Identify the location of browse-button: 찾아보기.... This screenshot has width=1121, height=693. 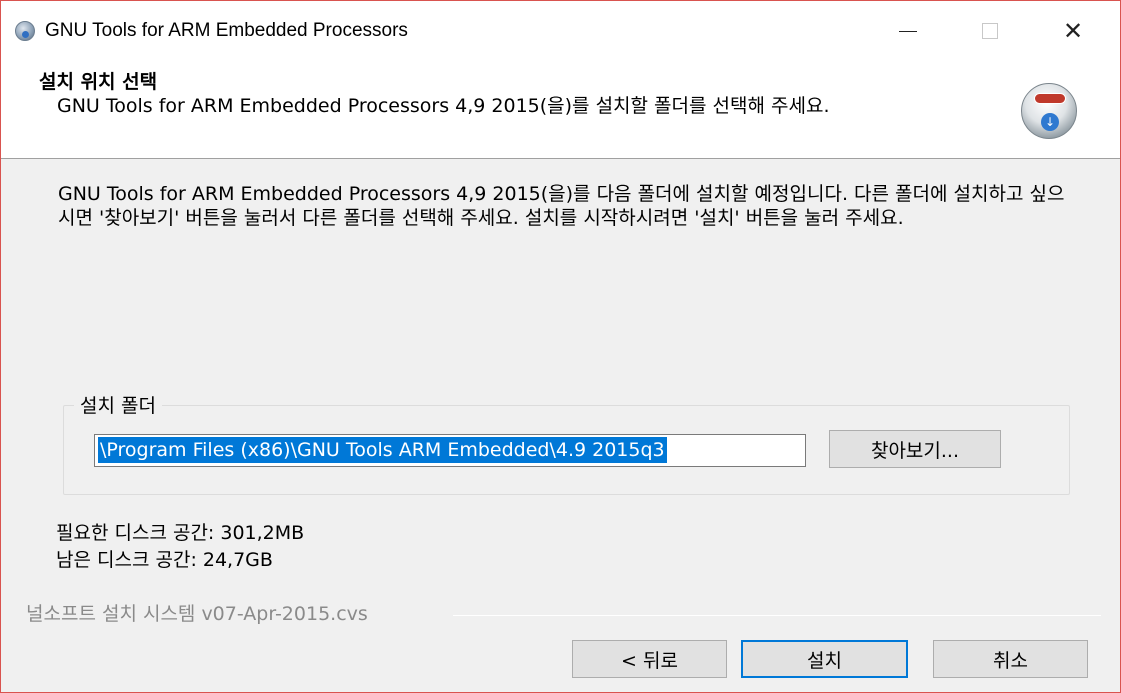
(915, 449).